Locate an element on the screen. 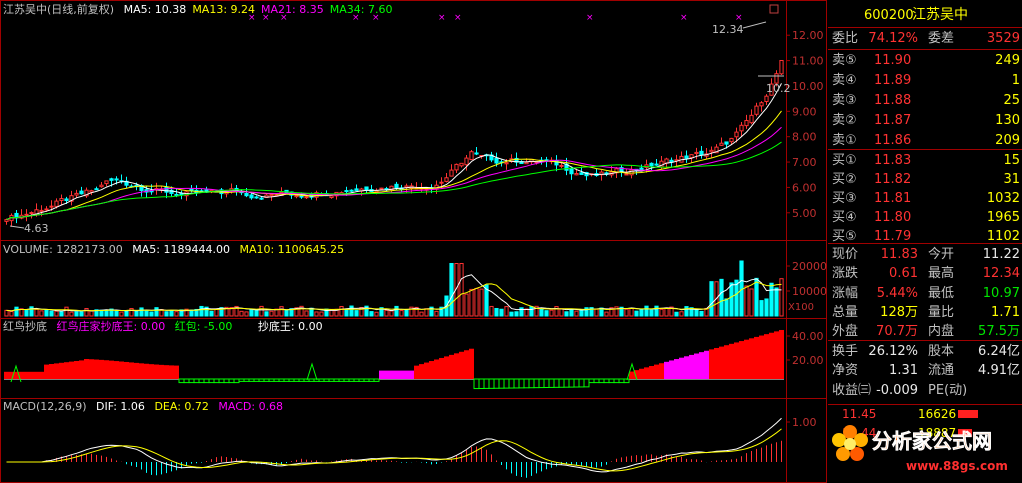  stat-row-label2: 最低 is located at coordinates (941, 293).